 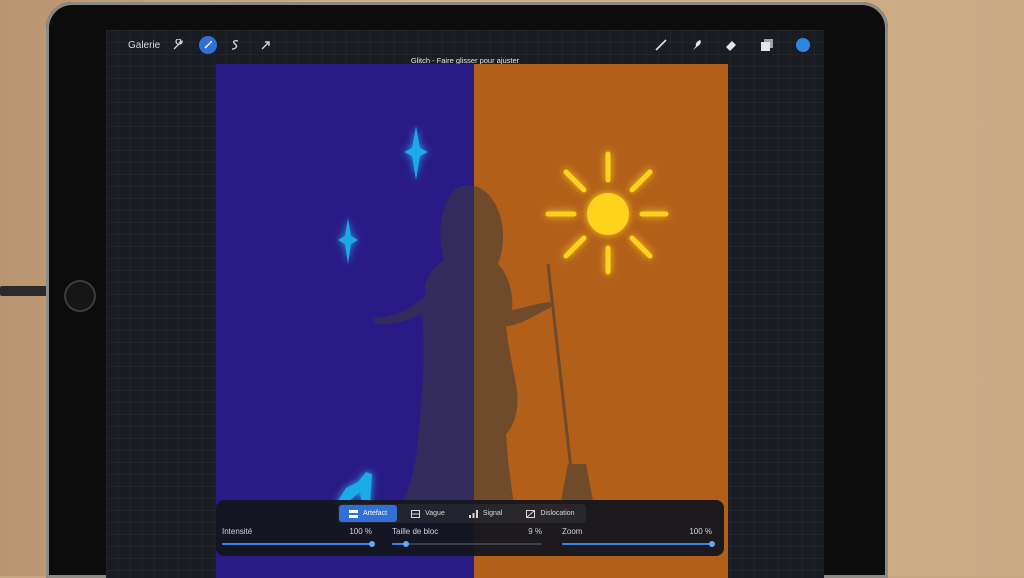 What do you see at coordinates (416, 513) in the screenshot?
I see `wave-icon` at bounding box center [416, 513].